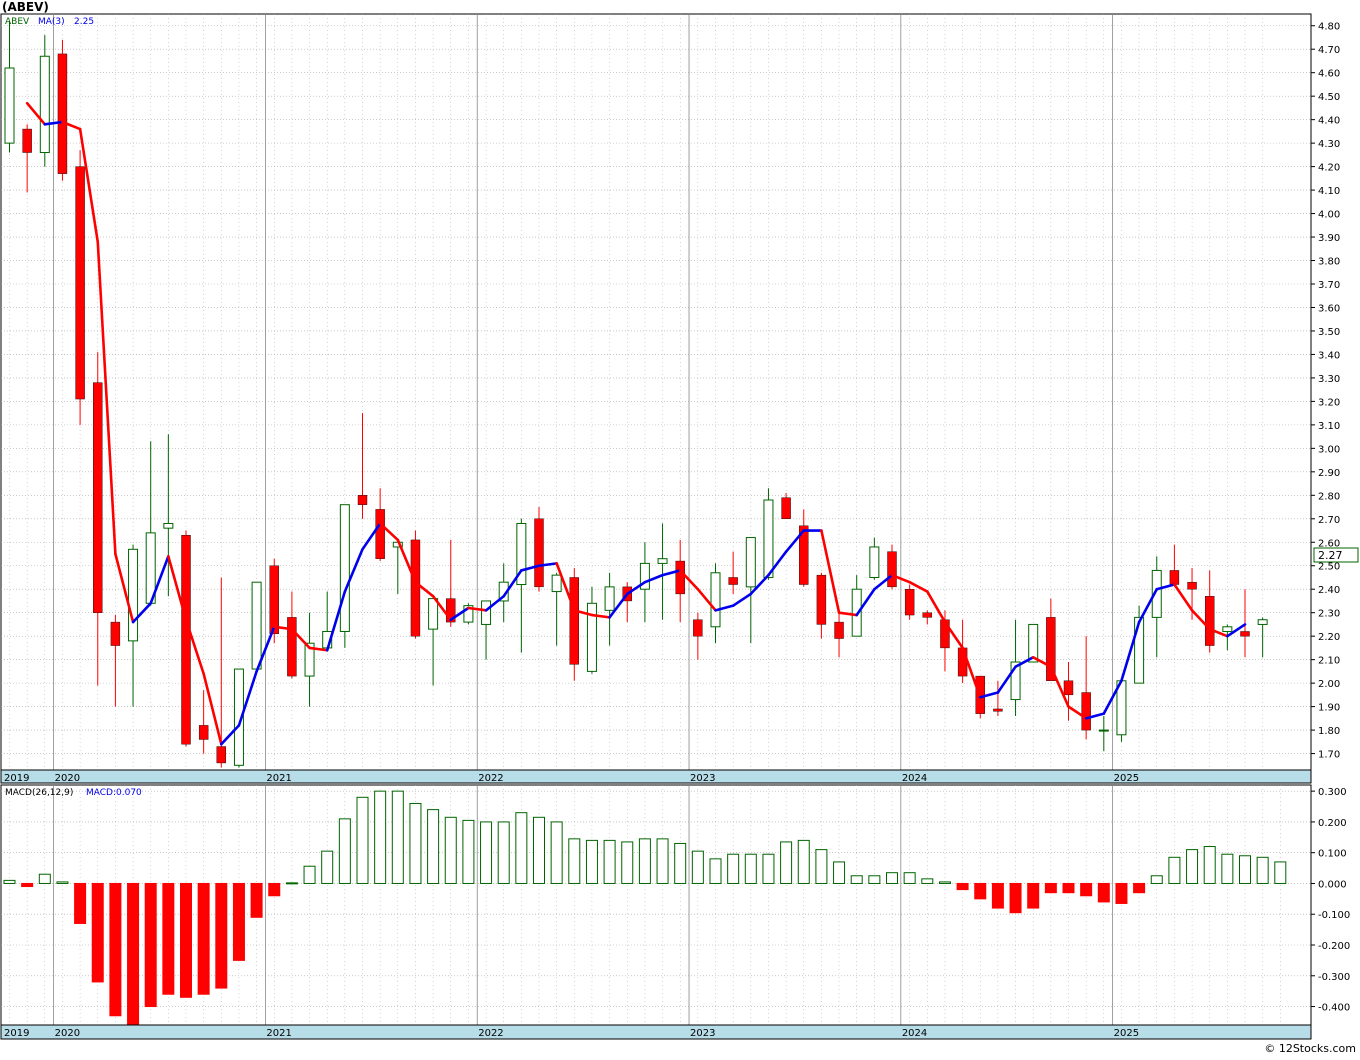 Image resolution: width=1360 pixels, height=1060 pixels. Describe the element at coordinates (1310, 1048) in the screenshot. I see `site-credit: © 12Stocks.com` at that location.